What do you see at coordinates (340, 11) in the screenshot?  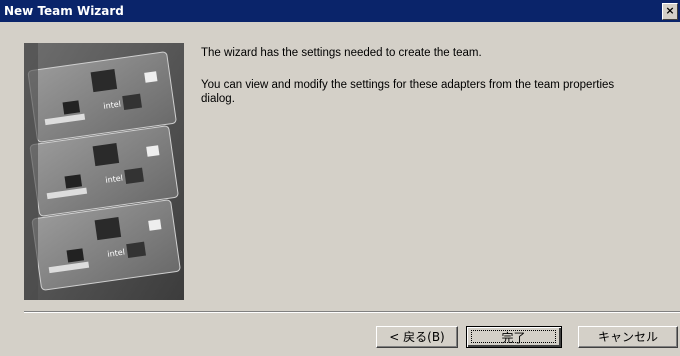 I see `title-bar: New Team Wizard ×` at bounding box center [340, 11].